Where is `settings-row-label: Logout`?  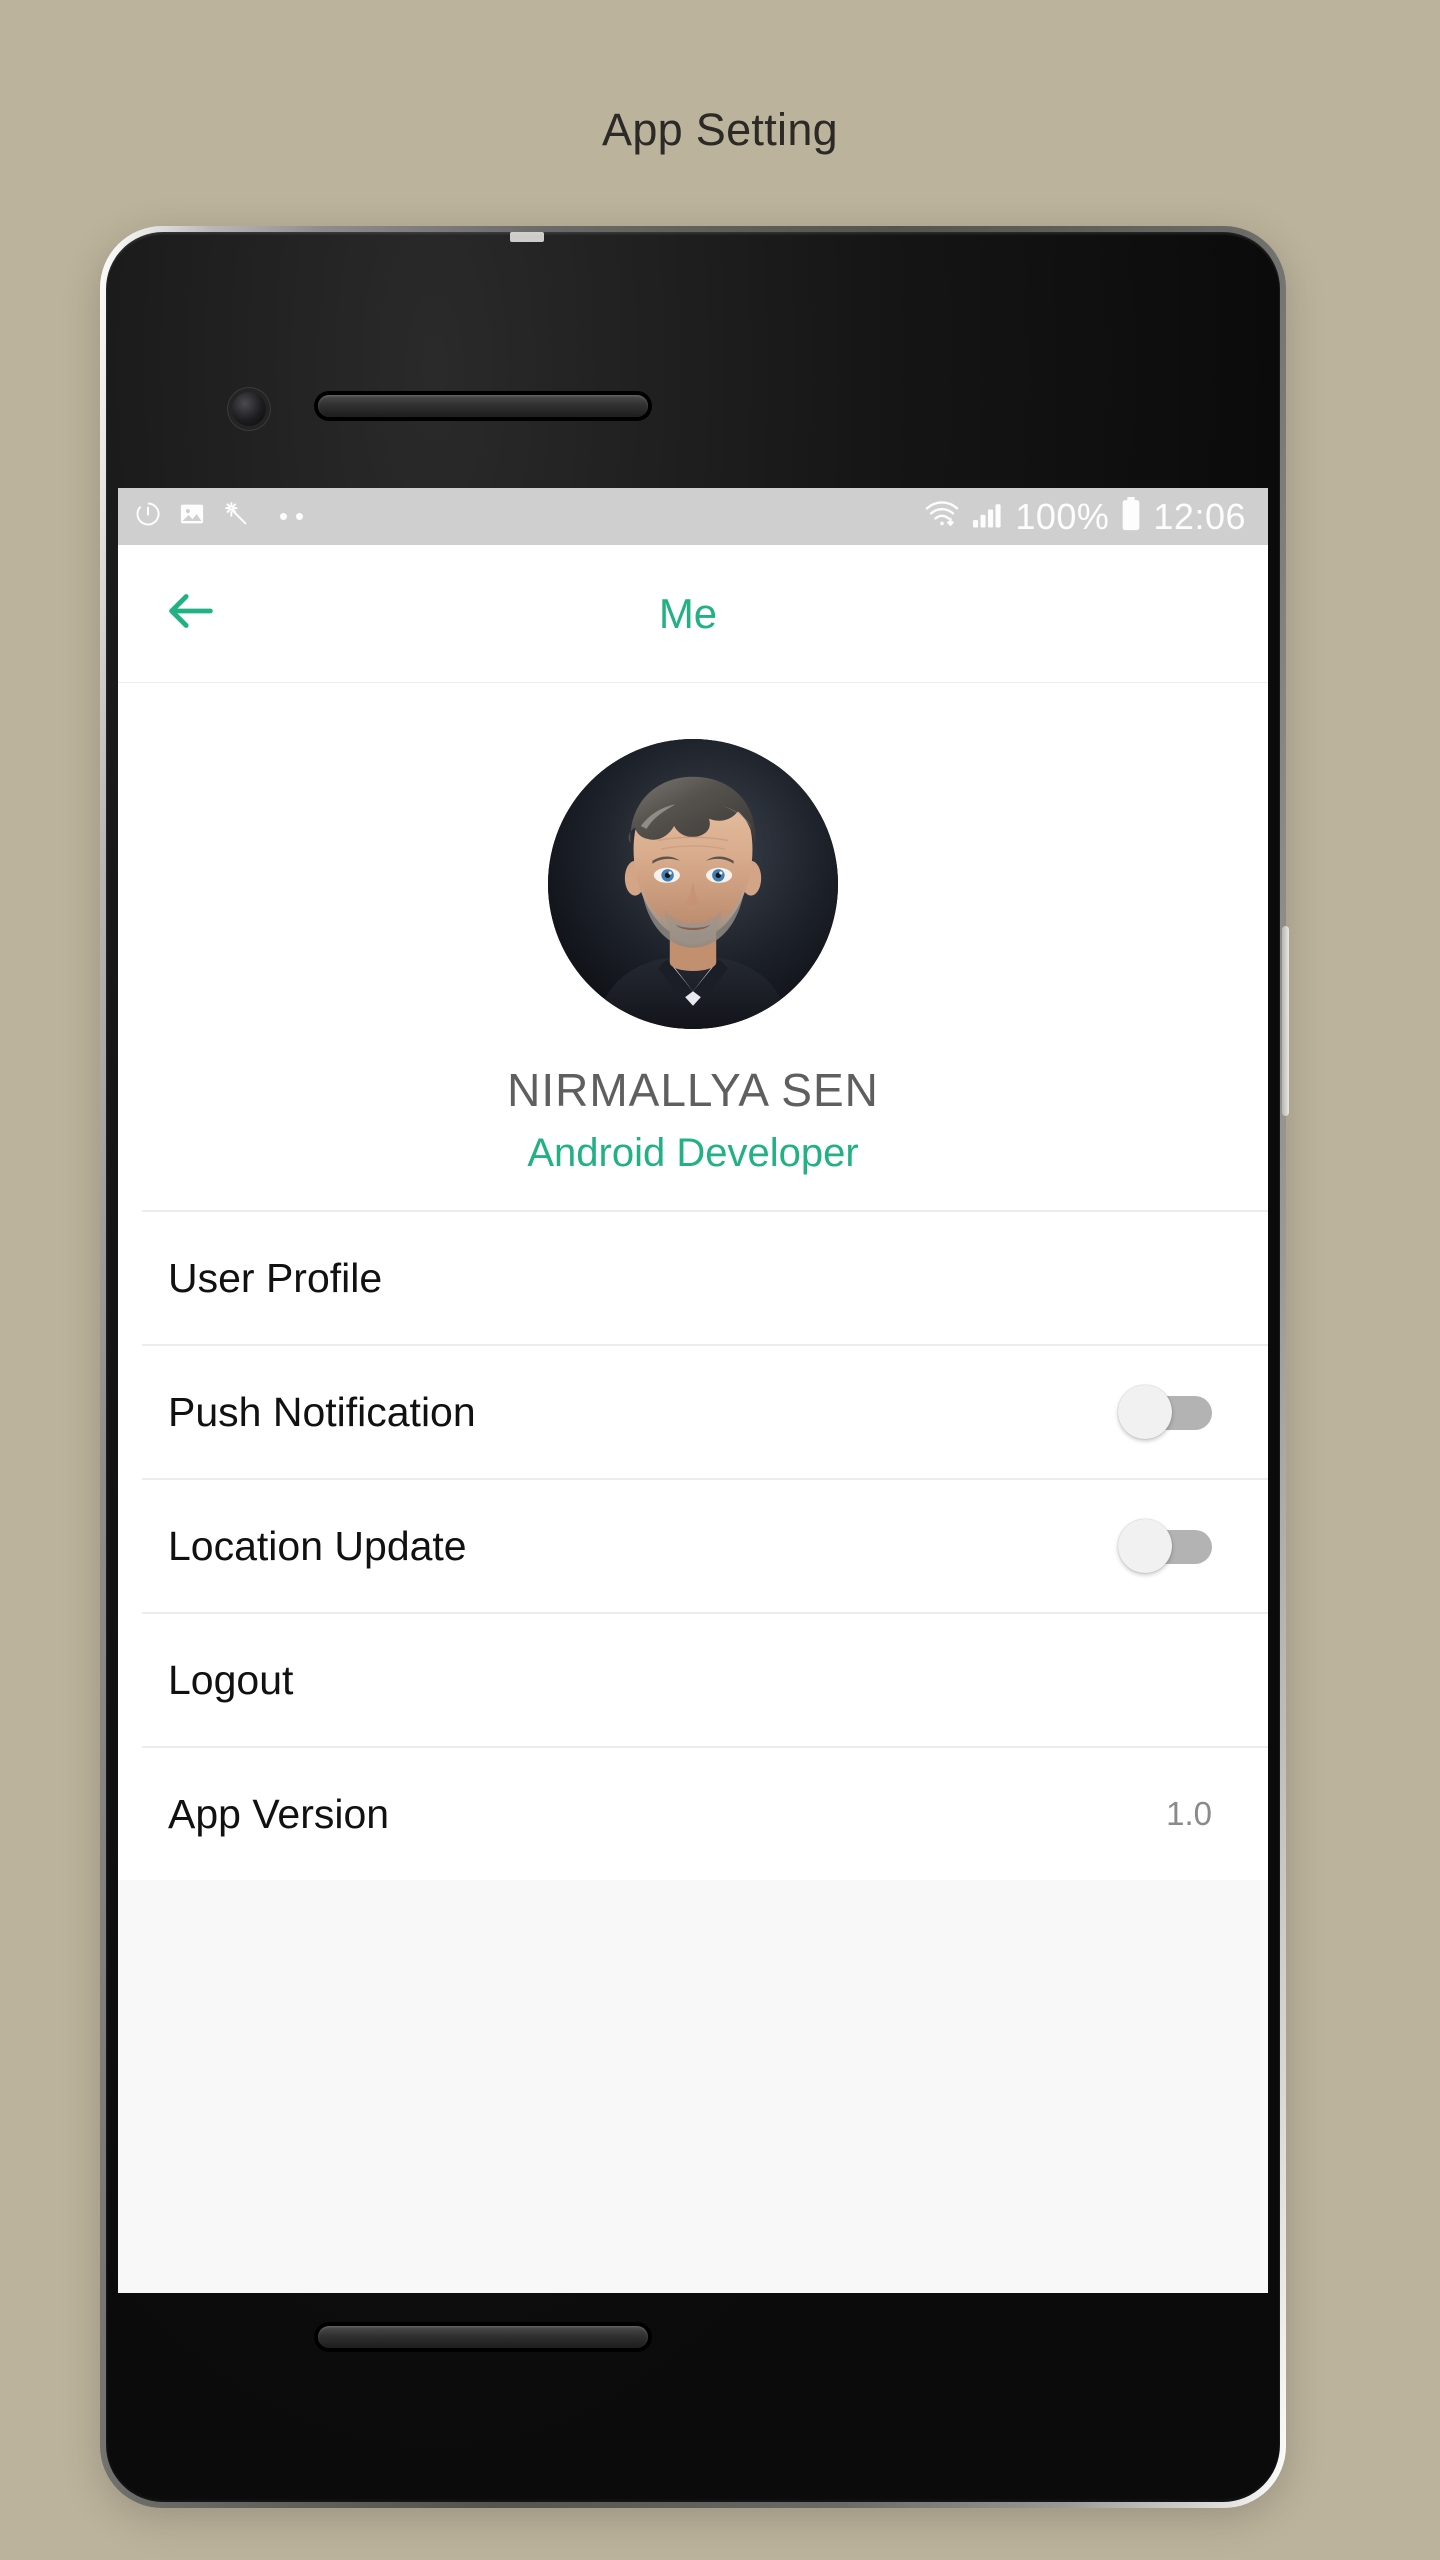
settings-row-label: Logout is located at coordinates (231, 1679).